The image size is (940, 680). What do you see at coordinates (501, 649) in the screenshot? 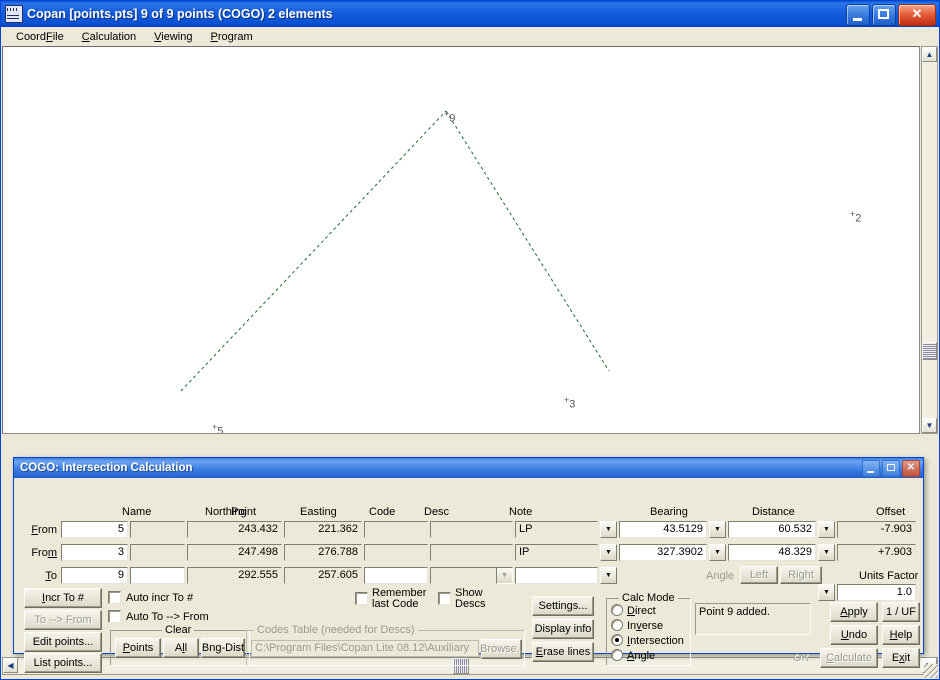
I see `codes-table-browse-button: Browse..` at bounding box center [501, 649].